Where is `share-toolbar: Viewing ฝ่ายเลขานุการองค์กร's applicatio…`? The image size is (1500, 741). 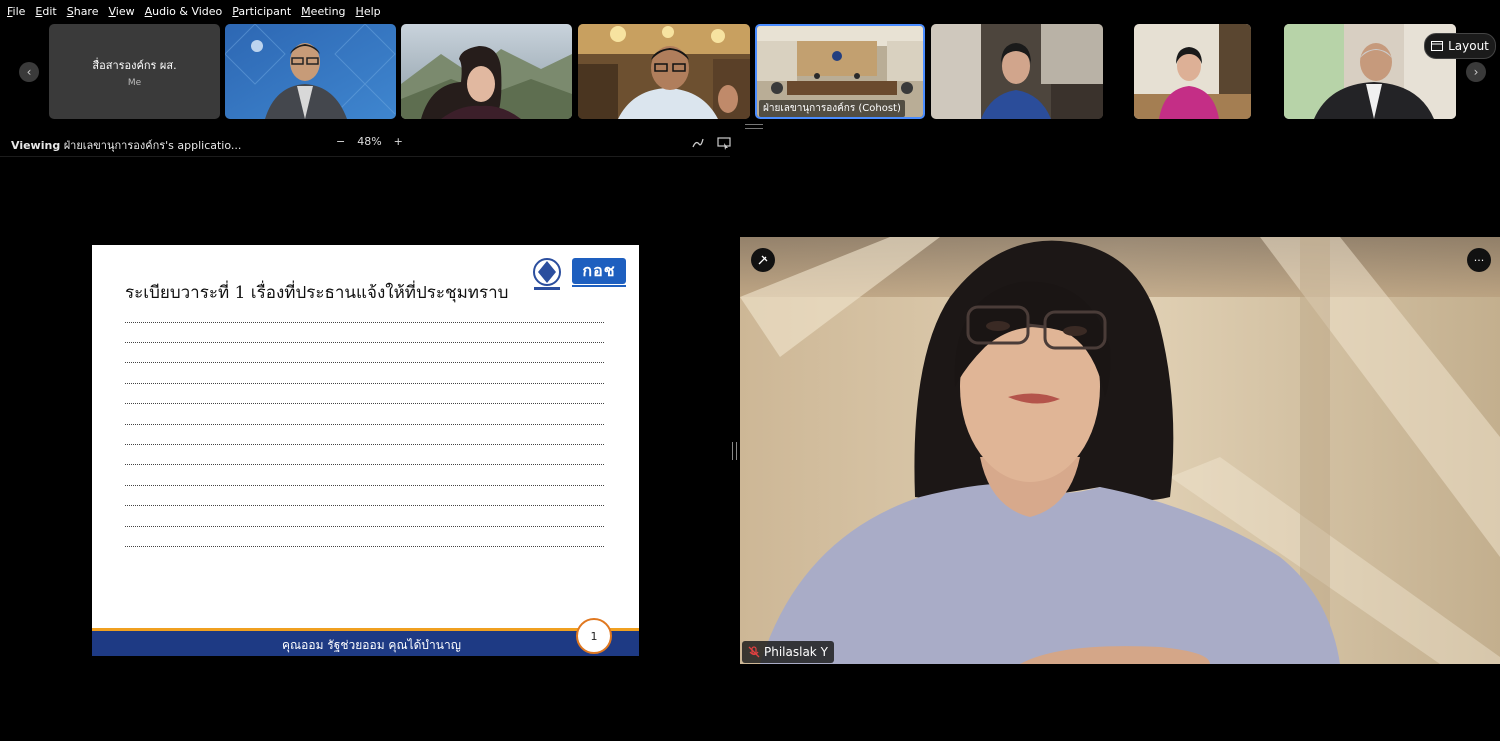 share-toolbar: Viewing ฝ่ายเลขานุการองค์กร's applicatio… is located at coordinates (367, 143).